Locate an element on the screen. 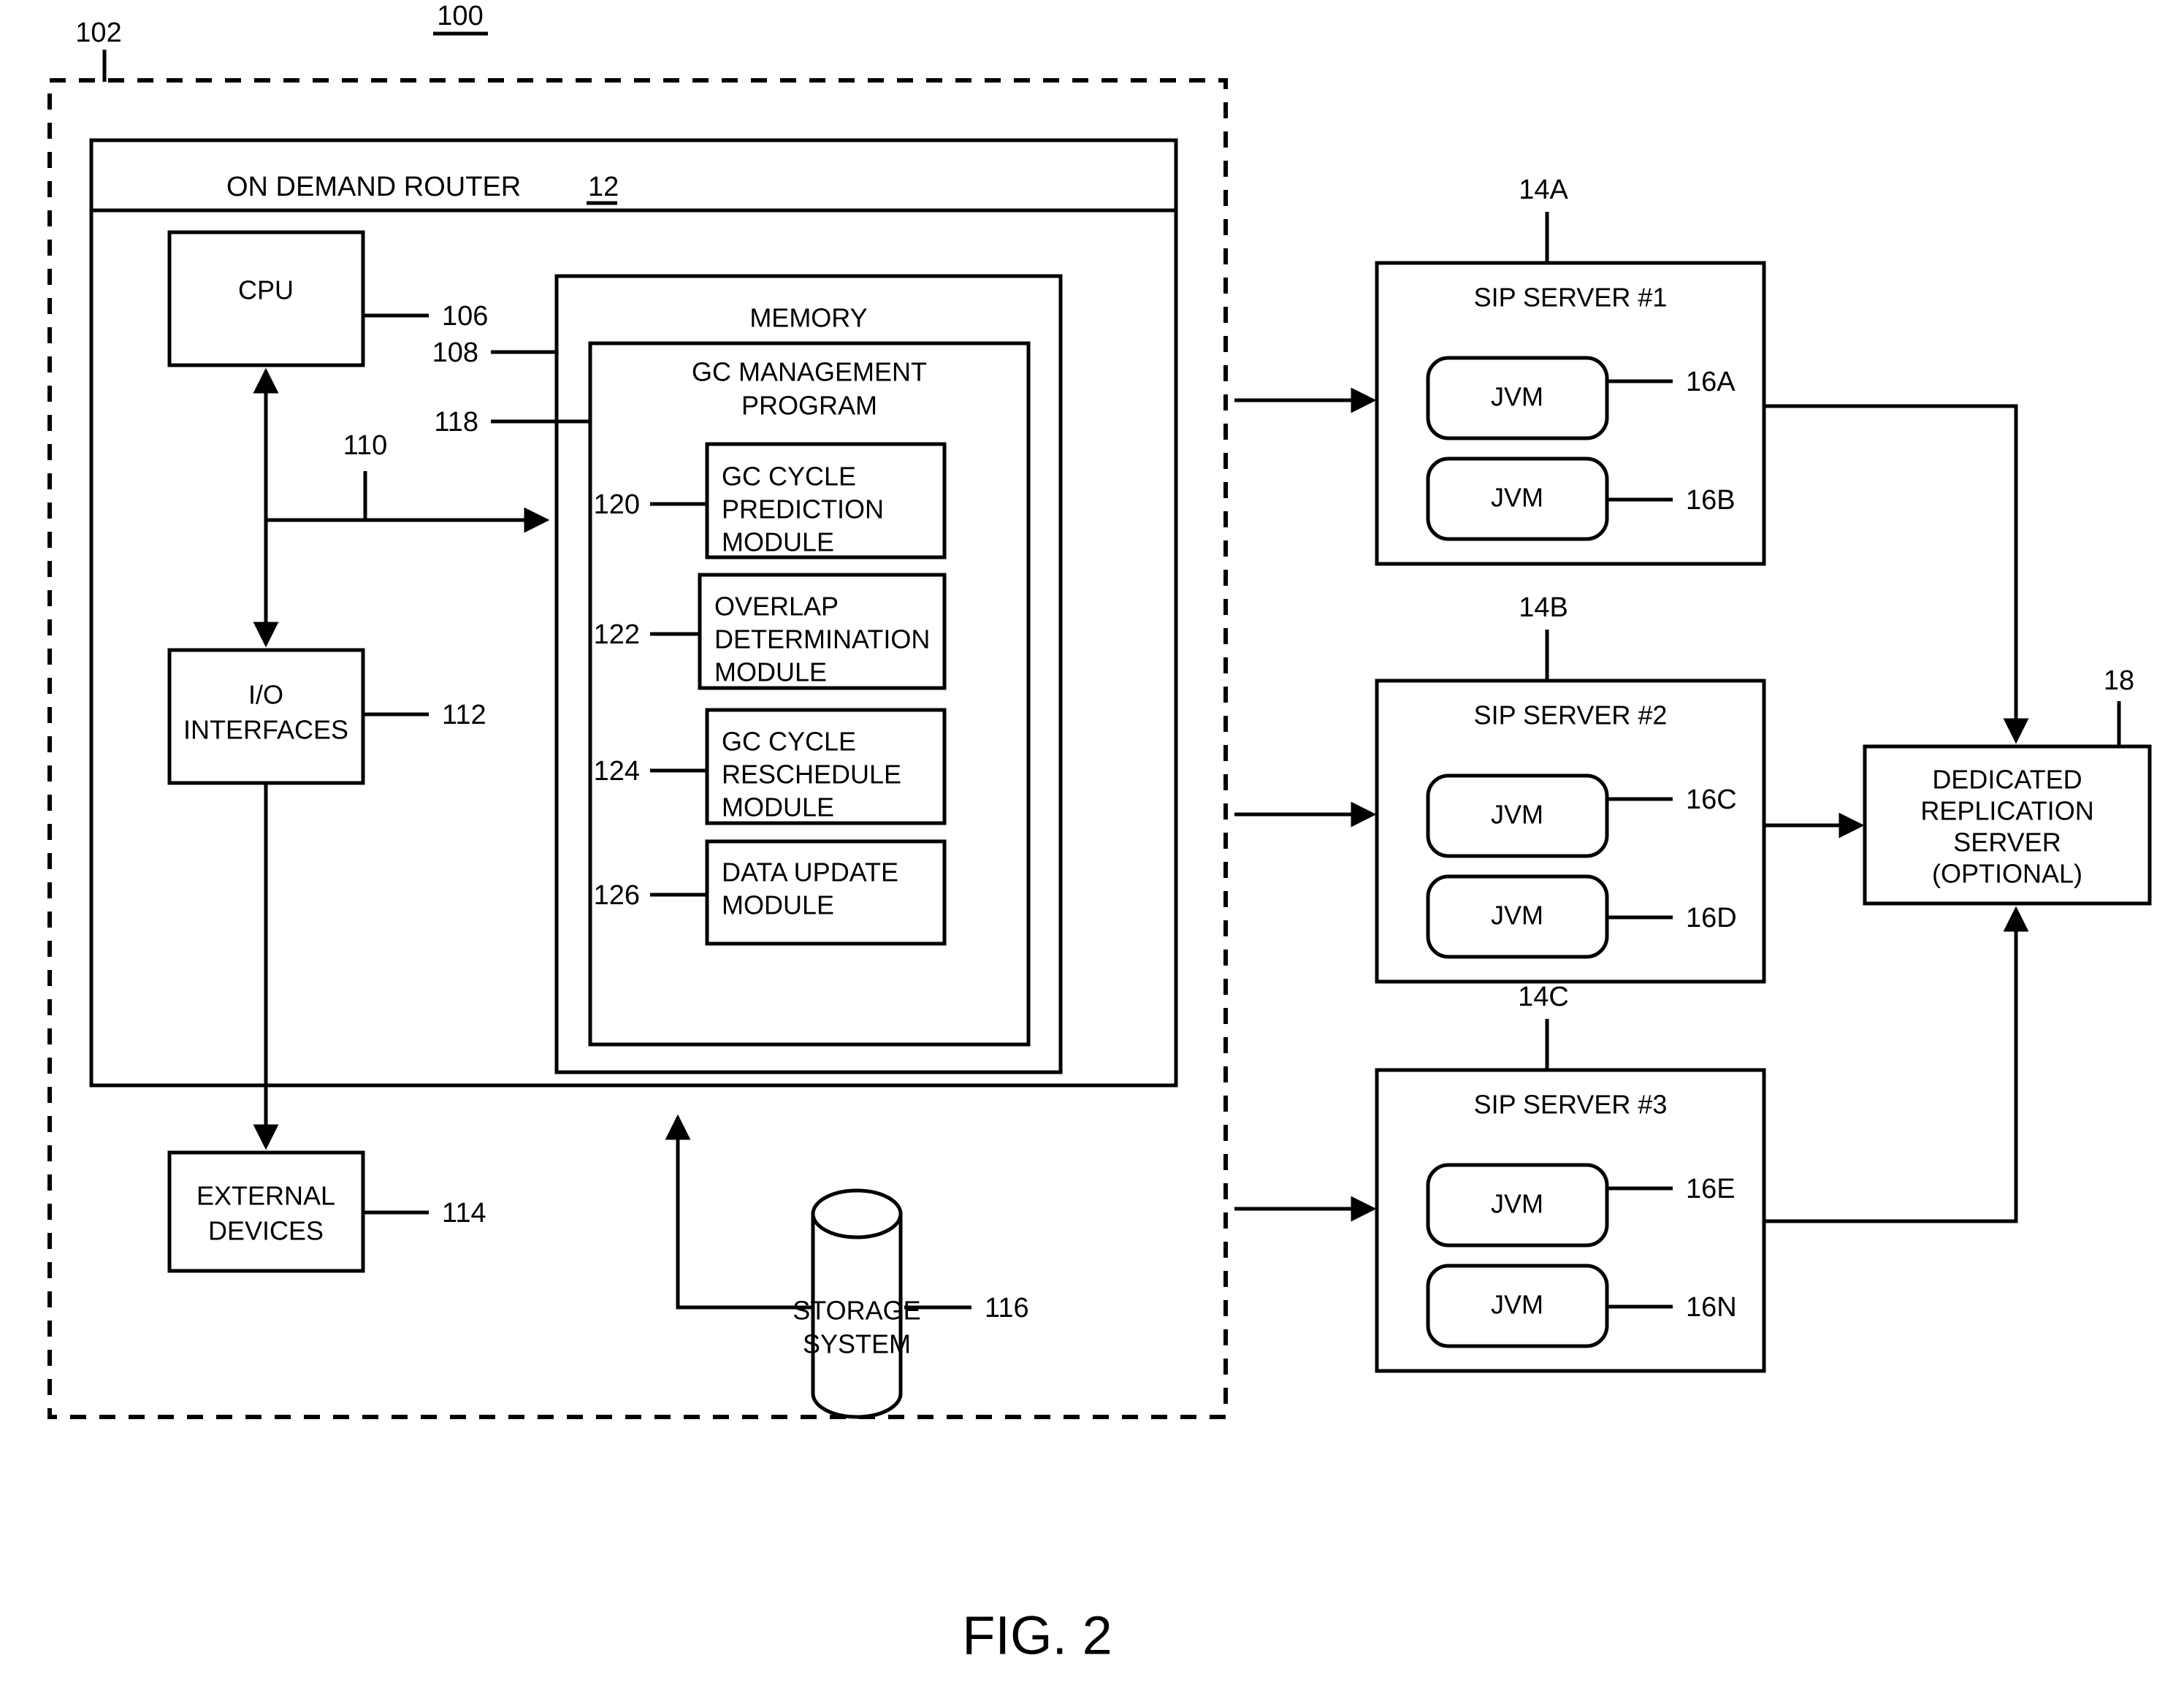 This screenshot has width=2184, height=1704. ref-number-106: 106 is located at coordinates (465, 316).